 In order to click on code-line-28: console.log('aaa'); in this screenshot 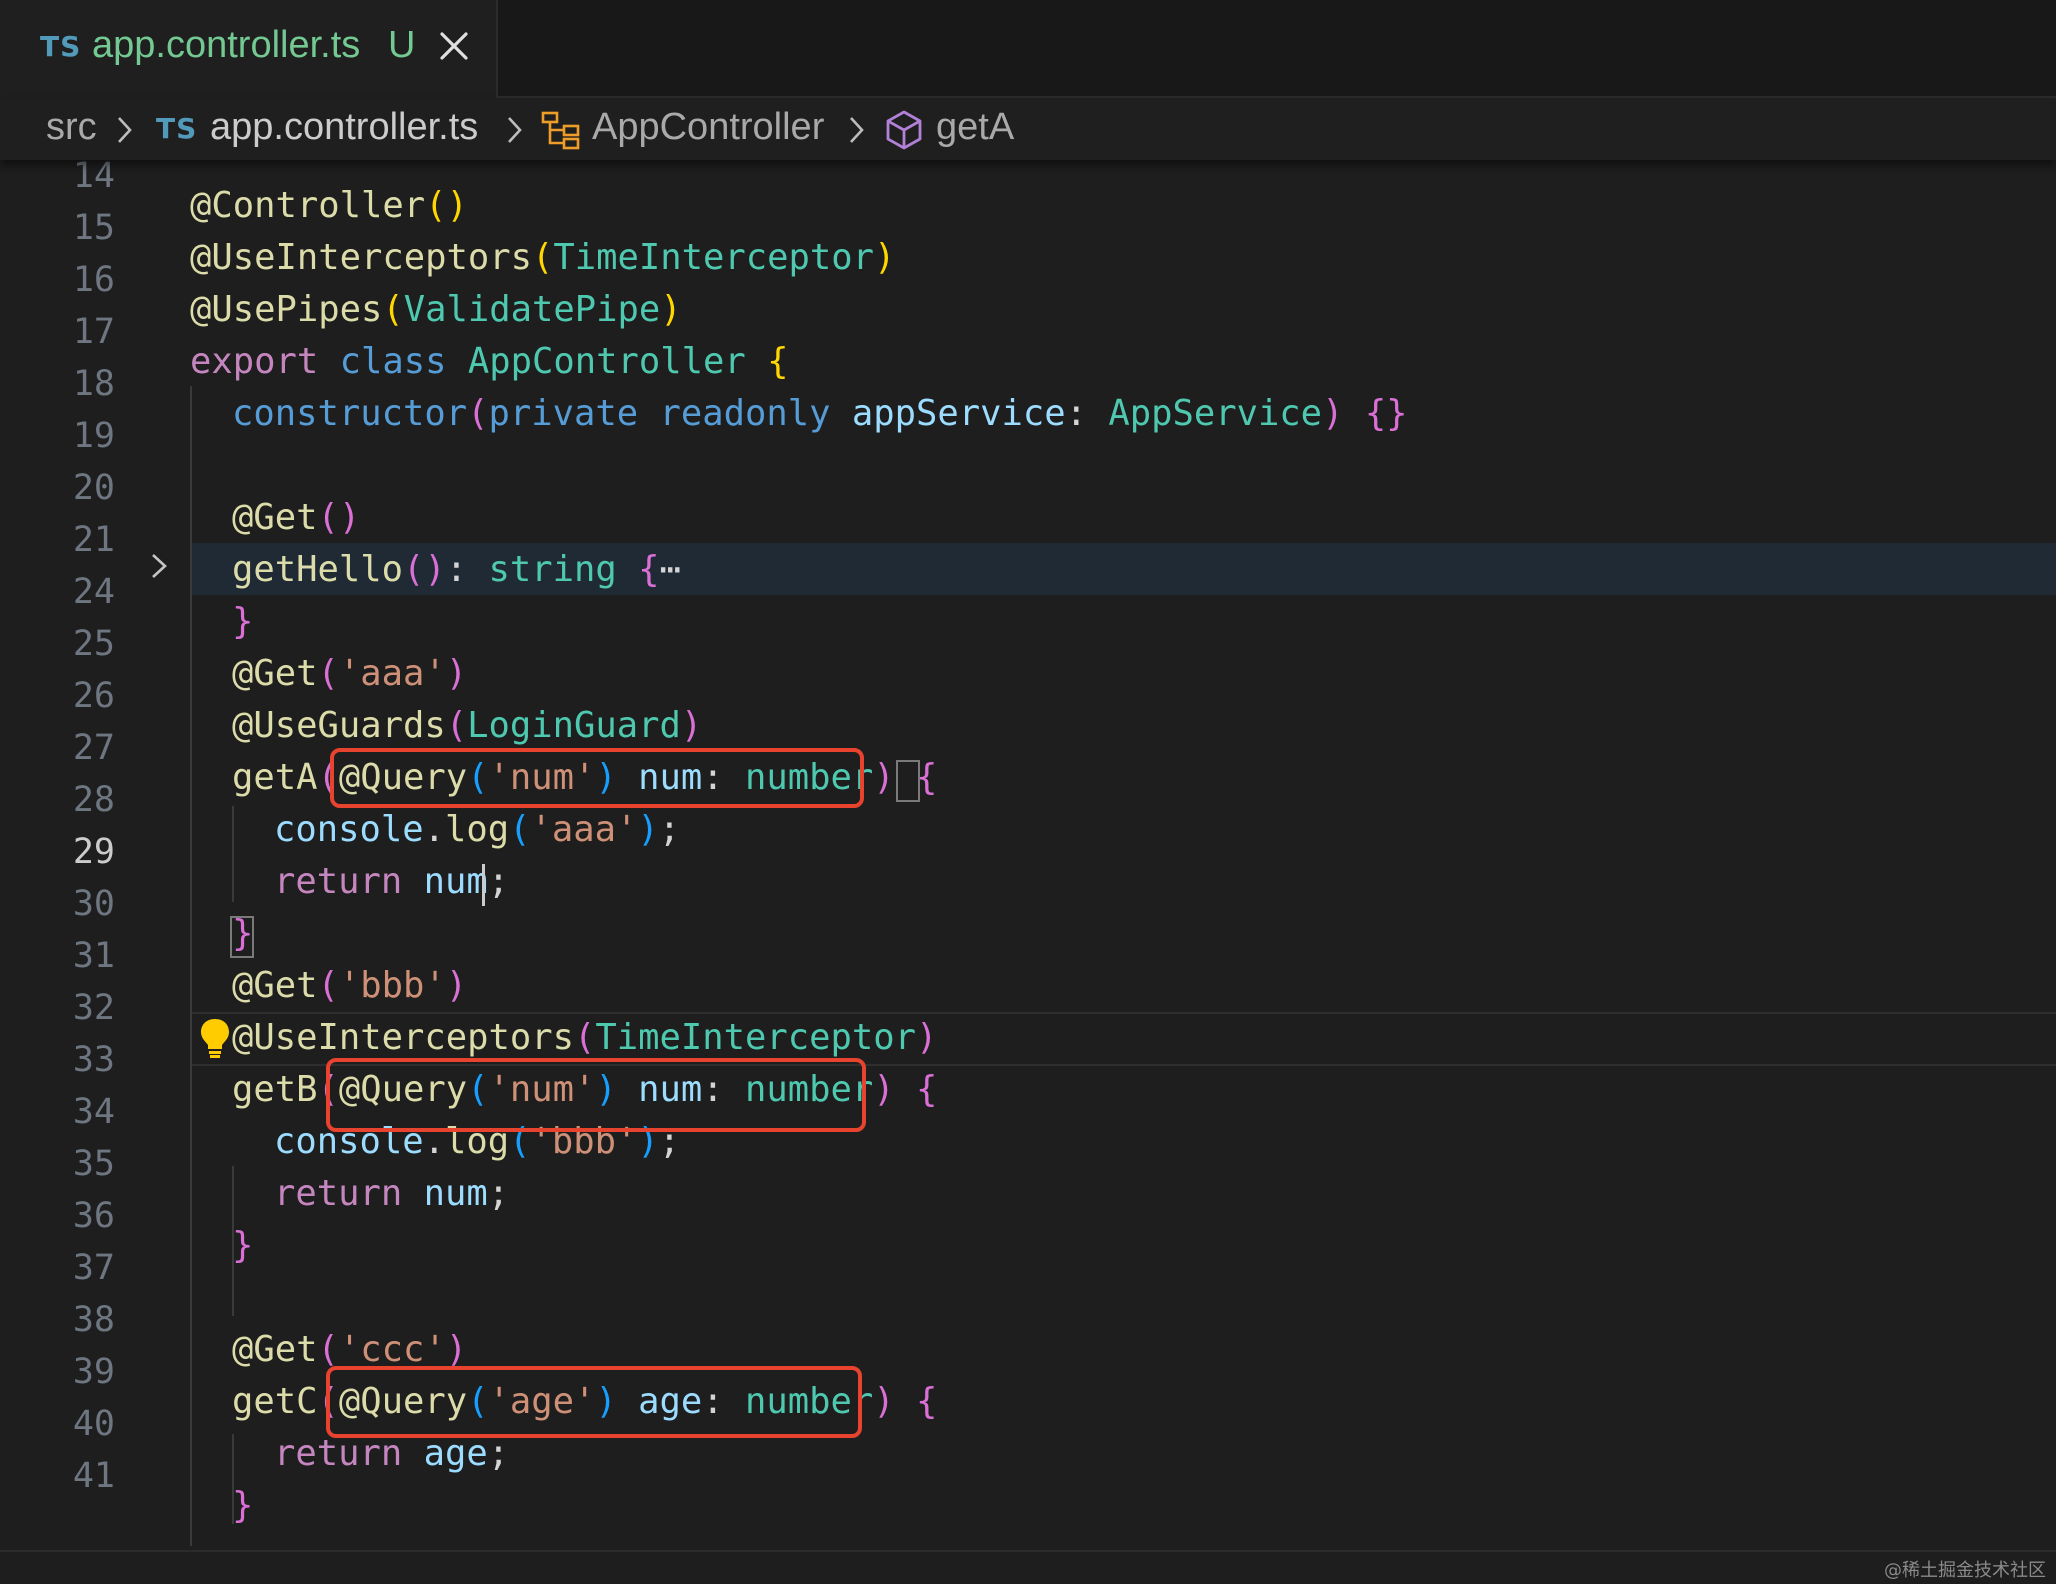, I will do `click(477, 829)`.